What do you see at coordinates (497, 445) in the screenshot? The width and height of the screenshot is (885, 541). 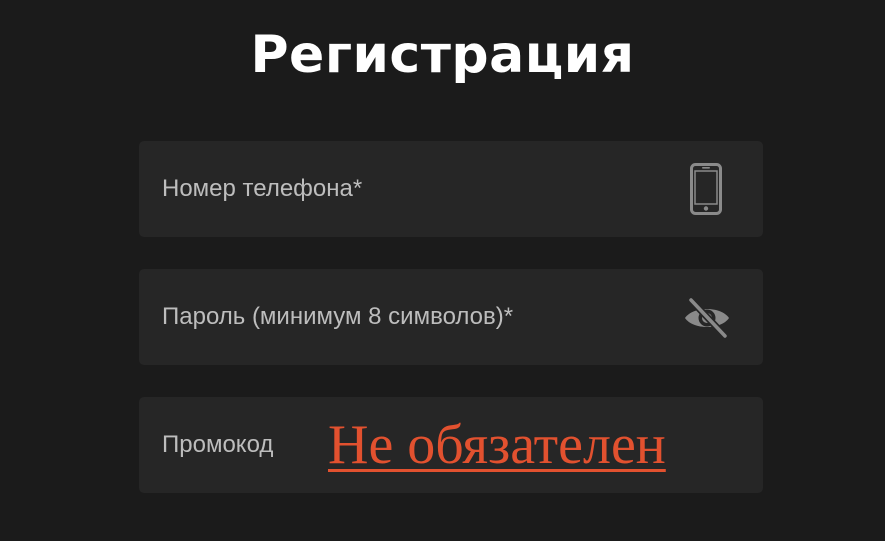 I see `optional-note: Не обязателен` at bounding box center [497, 445].